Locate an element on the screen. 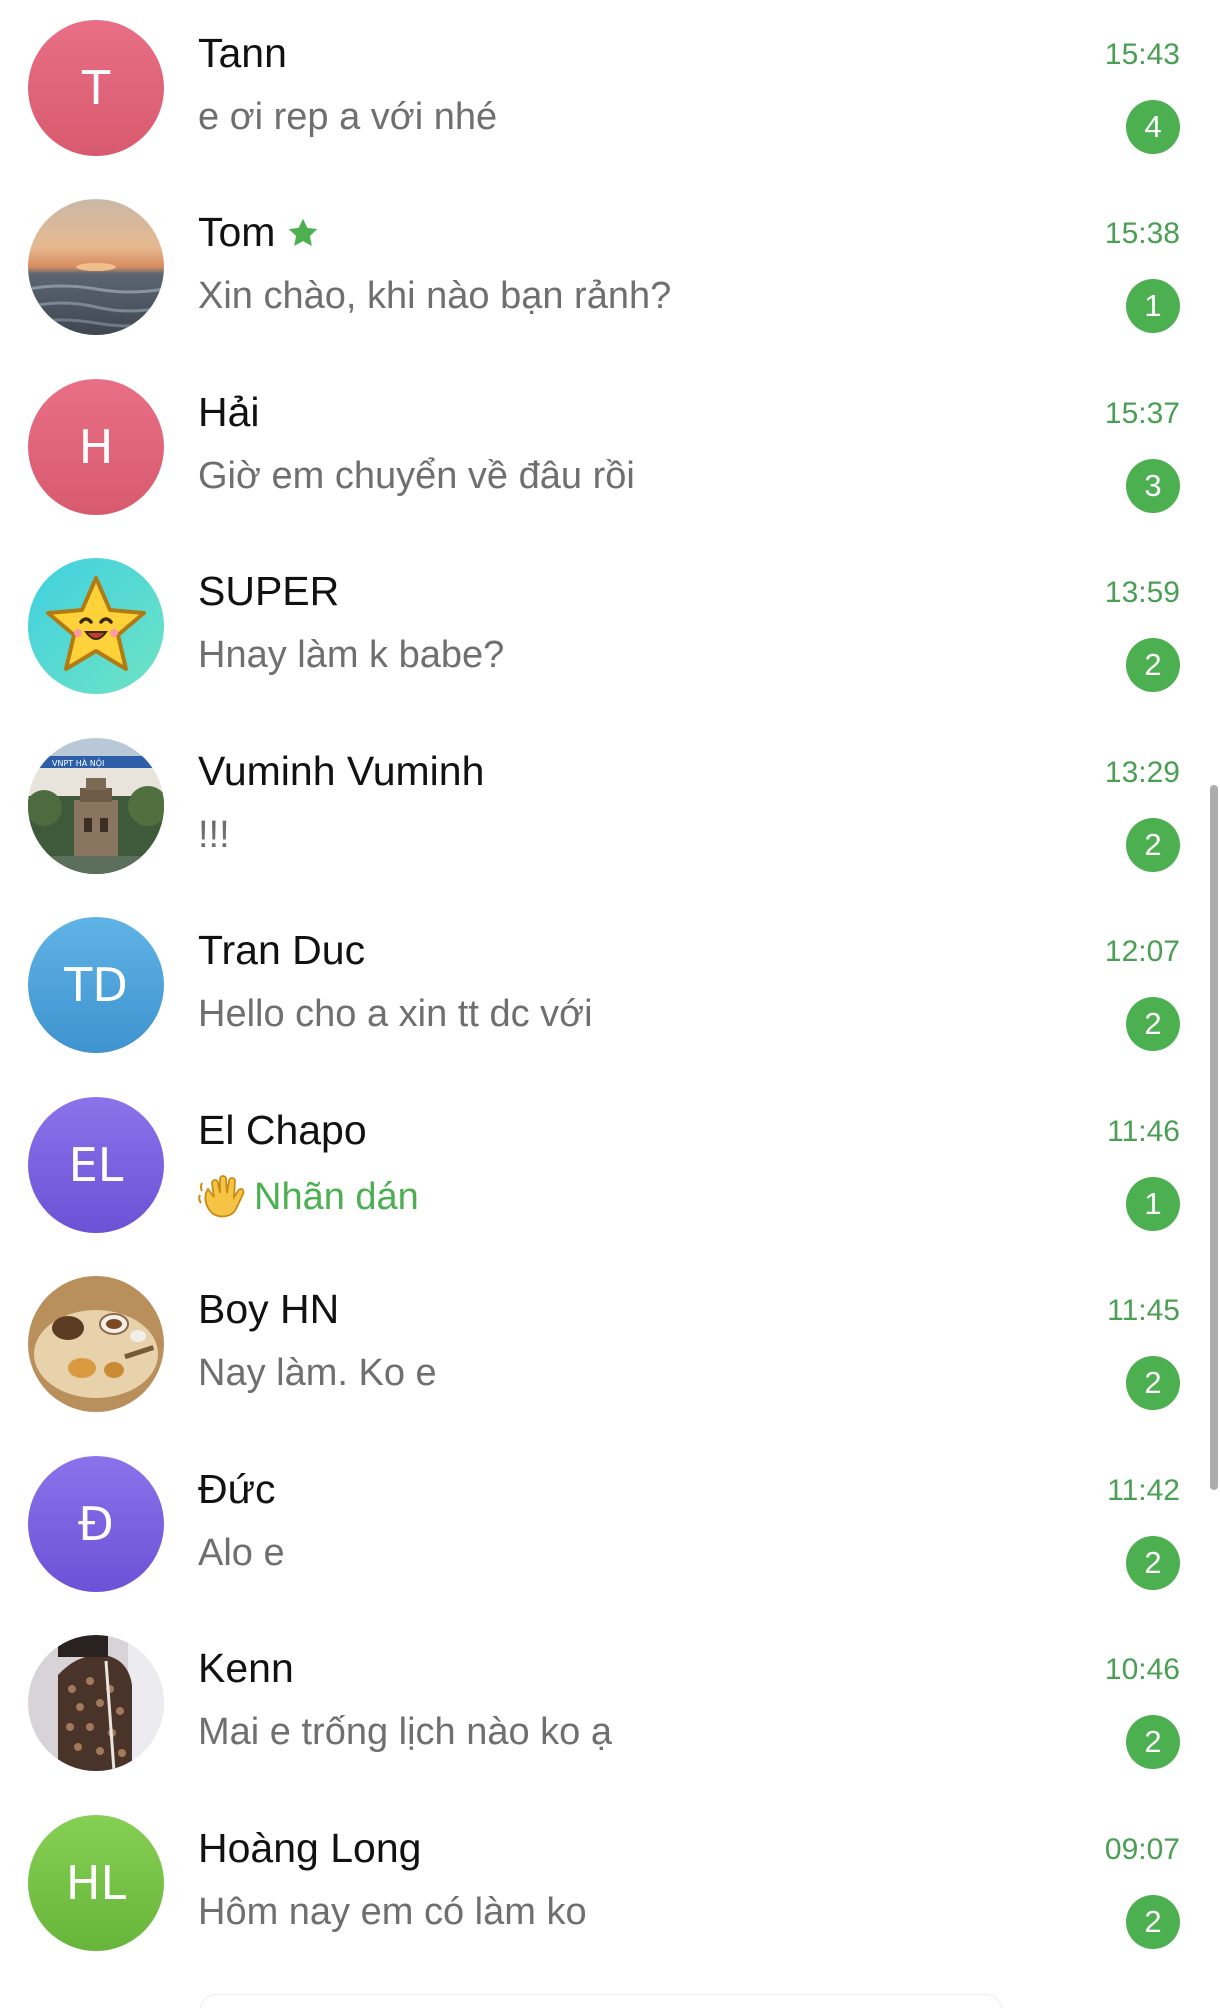  chat-row-super: SUPER Hnay làm k babe? 13:59 2 is located at coordinates (605, 630).